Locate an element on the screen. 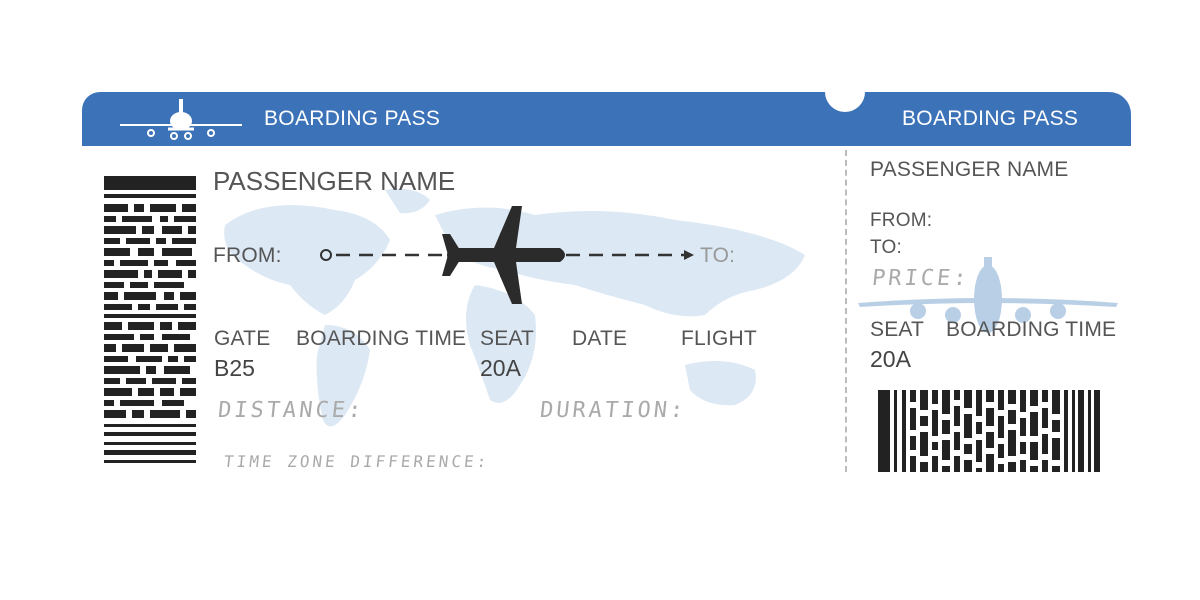 This screenshot has height=600, width=1200. stub-seat-value: 20A is located at coordinates (890, 359).